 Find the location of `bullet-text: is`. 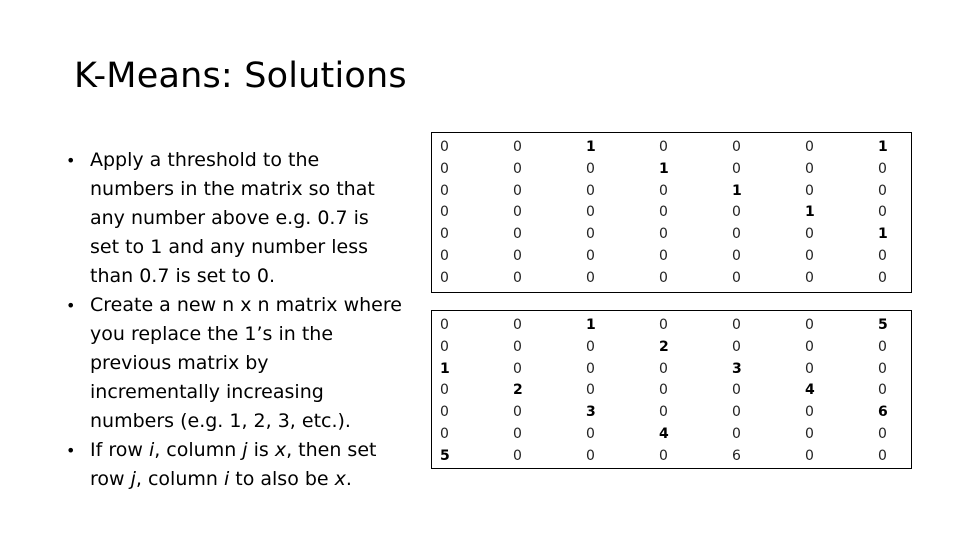

bullet-text: is is located at coordinates (261, 450).